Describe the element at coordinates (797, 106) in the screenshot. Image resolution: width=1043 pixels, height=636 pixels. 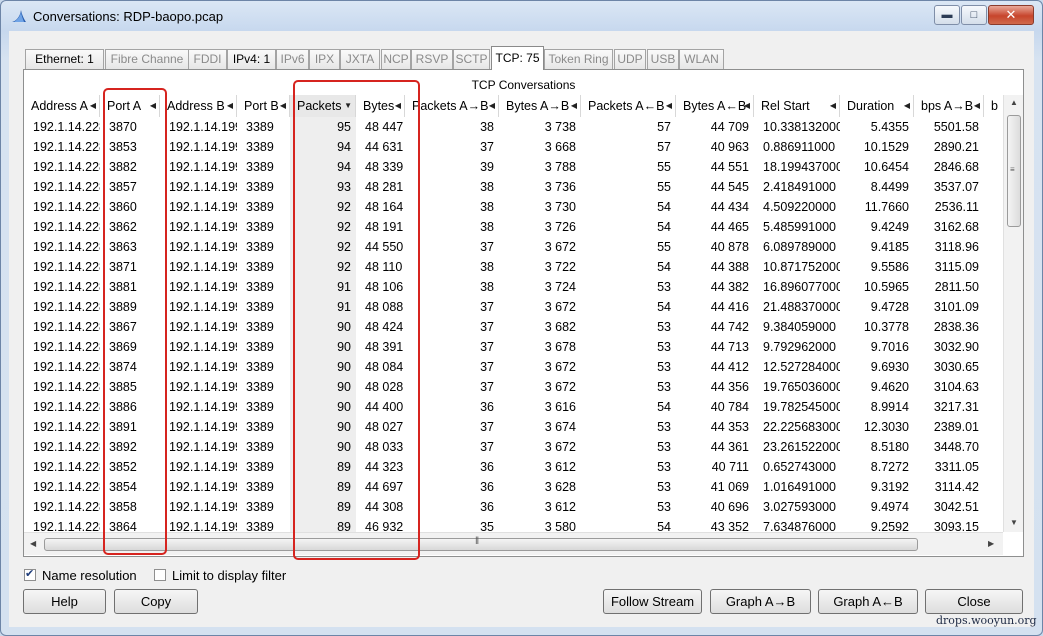
I see `column-header-11: Rel Start ◀` at that location.